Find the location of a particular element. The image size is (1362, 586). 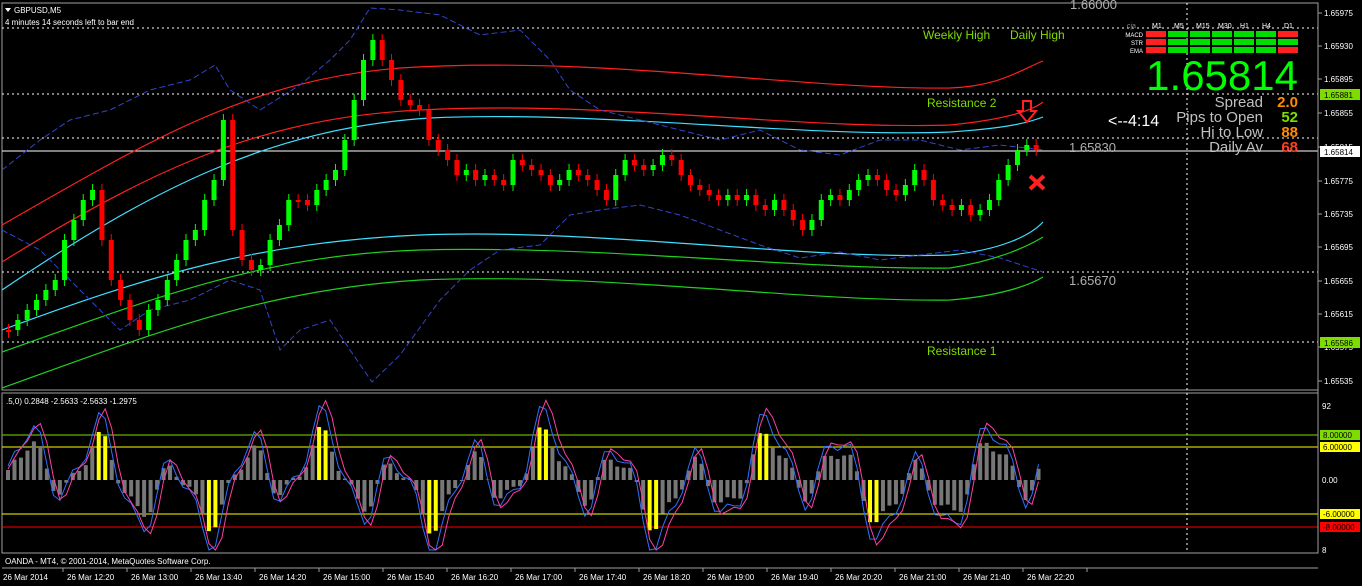

time-axis-label: 26 Mar 21:40 is located at coordinates (987, 577).